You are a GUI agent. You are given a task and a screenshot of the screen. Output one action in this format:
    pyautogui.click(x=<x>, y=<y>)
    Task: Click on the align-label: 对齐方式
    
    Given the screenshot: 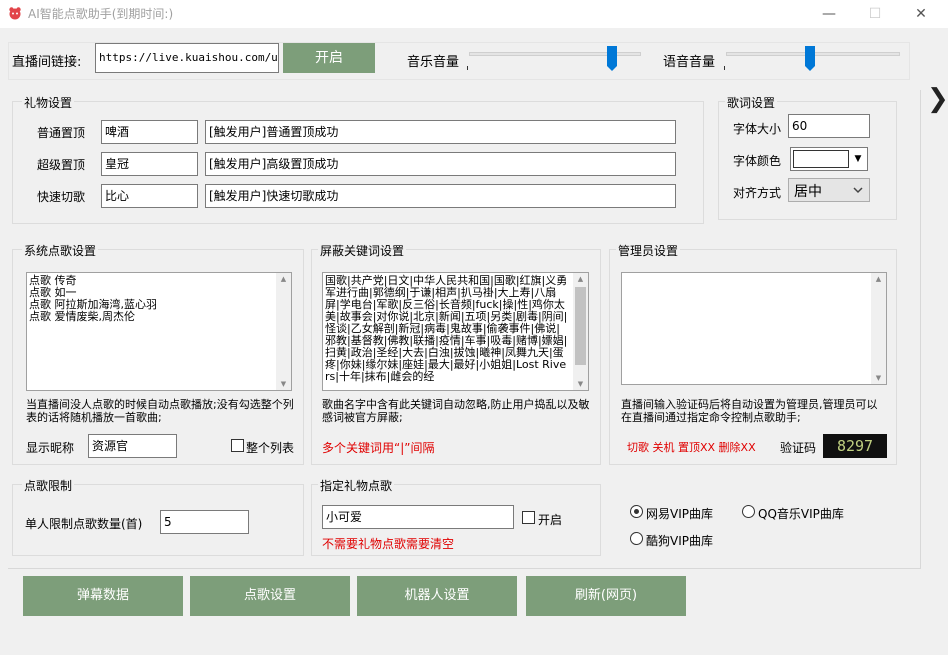 What is the action you would take?
    pyautogui.click(x=757, y=193)
    